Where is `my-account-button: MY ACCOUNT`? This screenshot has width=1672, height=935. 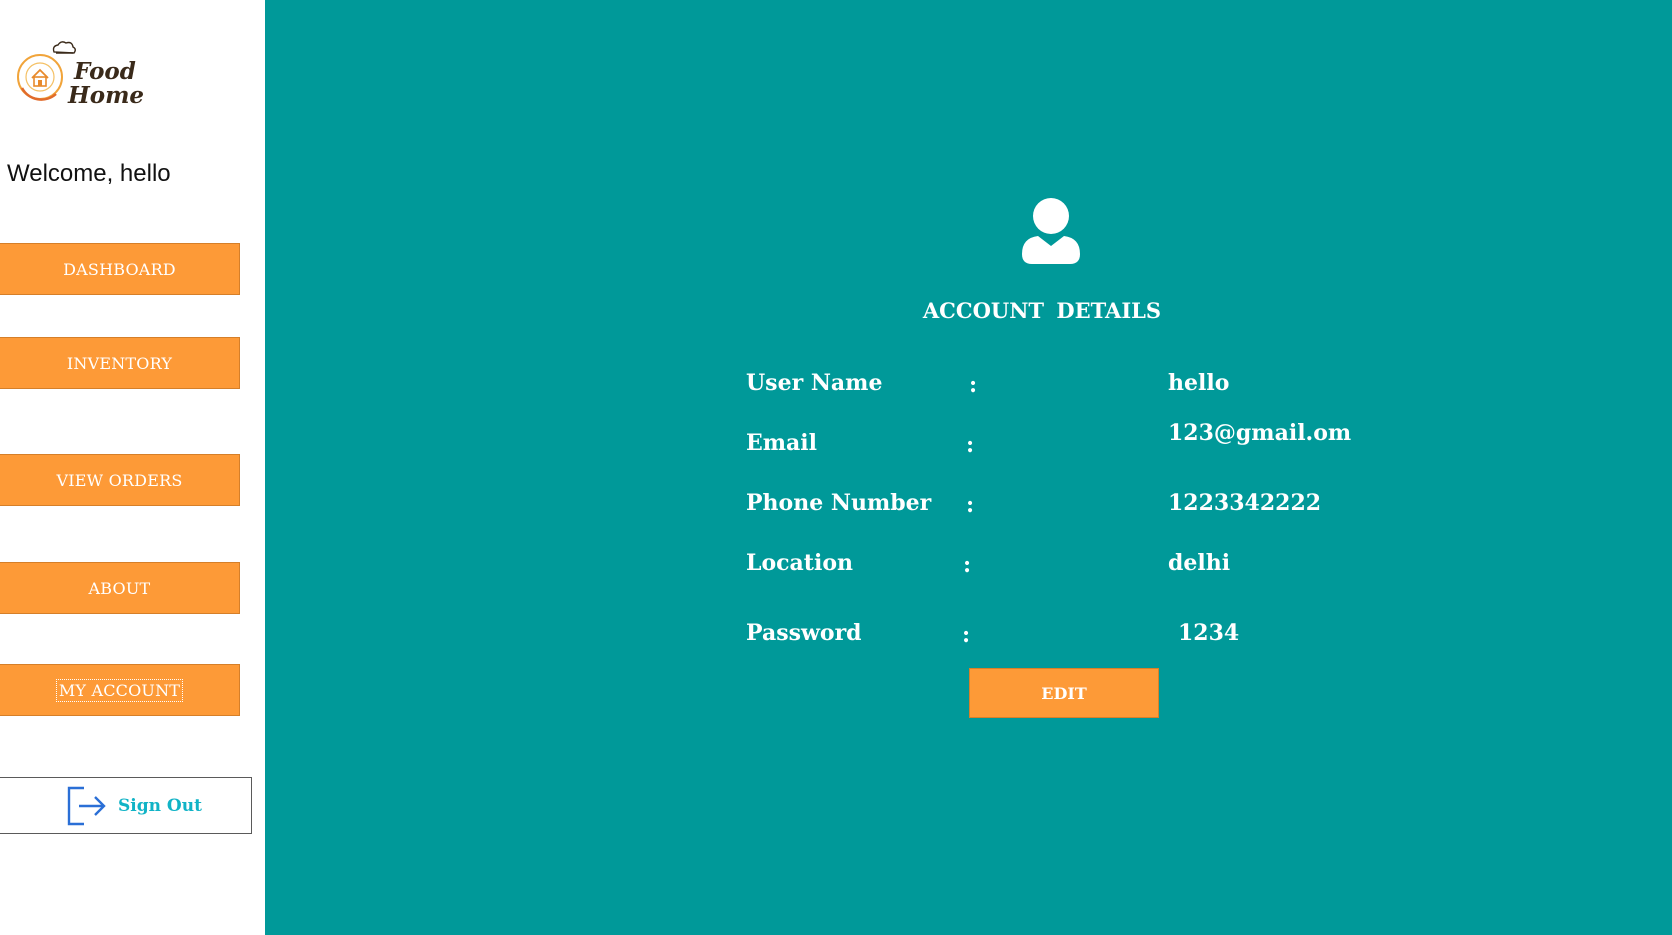
my-account-button: MY ACCOUNT is located at coordinates (120, 690).